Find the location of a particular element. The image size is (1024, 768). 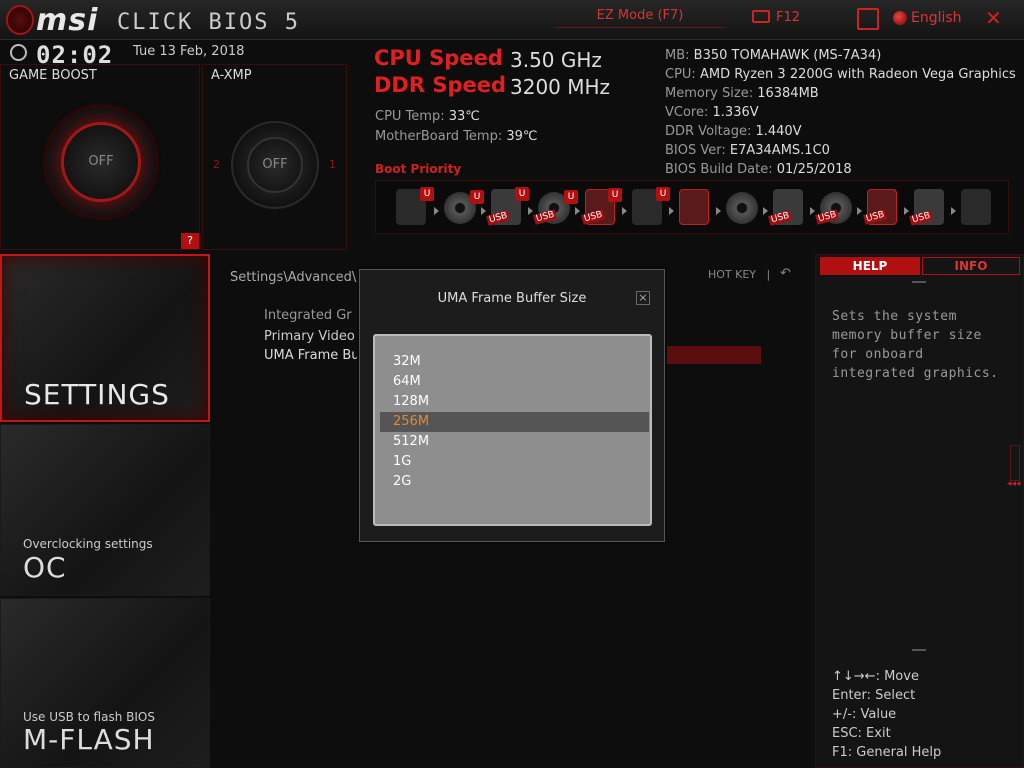

boot-device-usb-hdd-2: USB is located at coordinates (785, 207).